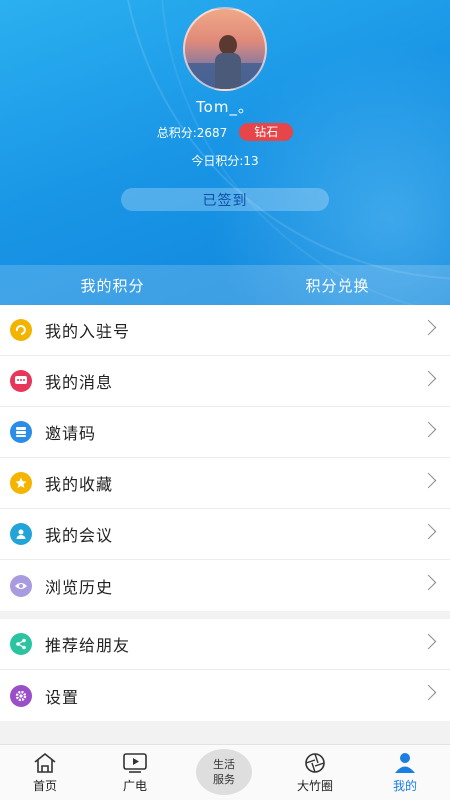 The image size is (450, 800). I want to click on star-icon, so click(21, 483).